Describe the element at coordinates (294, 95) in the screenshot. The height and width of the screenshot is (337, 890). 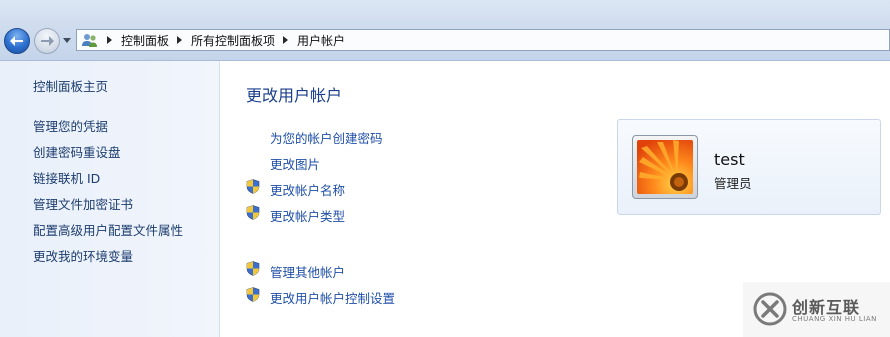
I see `page-title: 更改用户帐户` at that location.